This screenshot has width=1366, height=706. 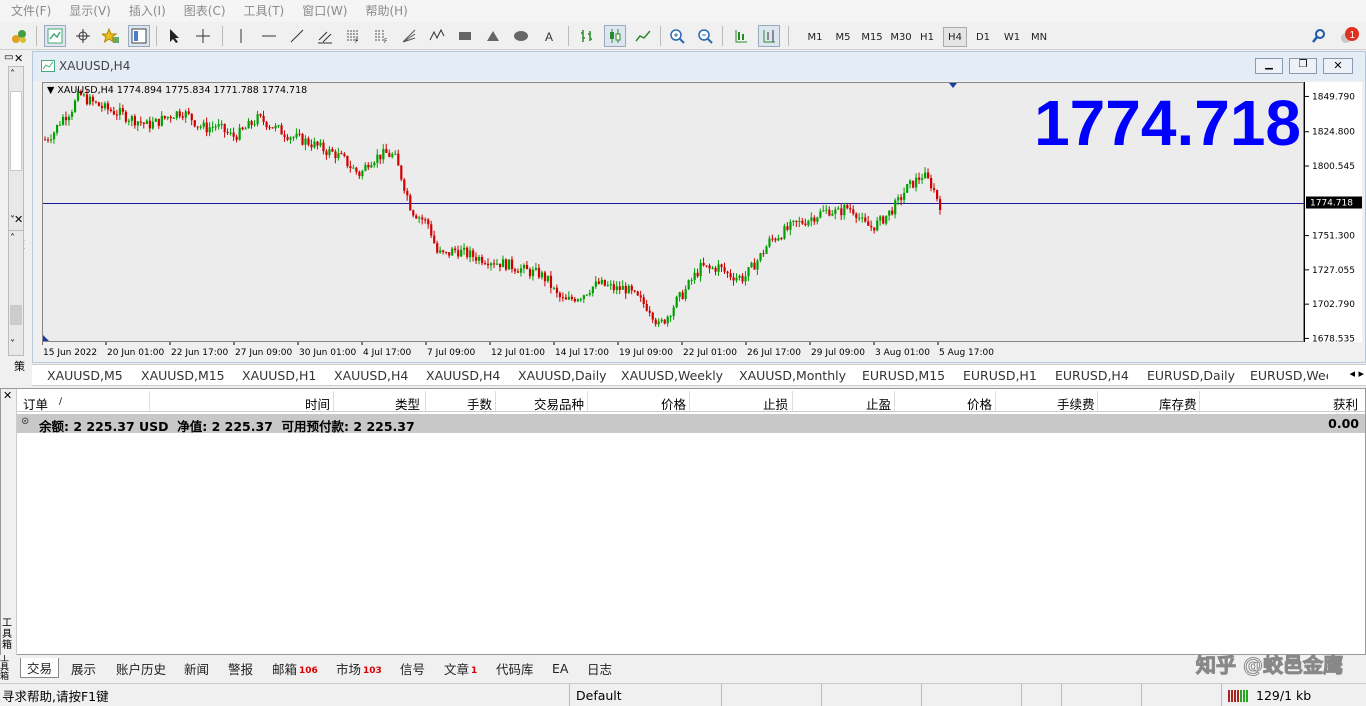 I want to click on tab-scroll-left-icon: ◂, so click(x=1352, y=373).